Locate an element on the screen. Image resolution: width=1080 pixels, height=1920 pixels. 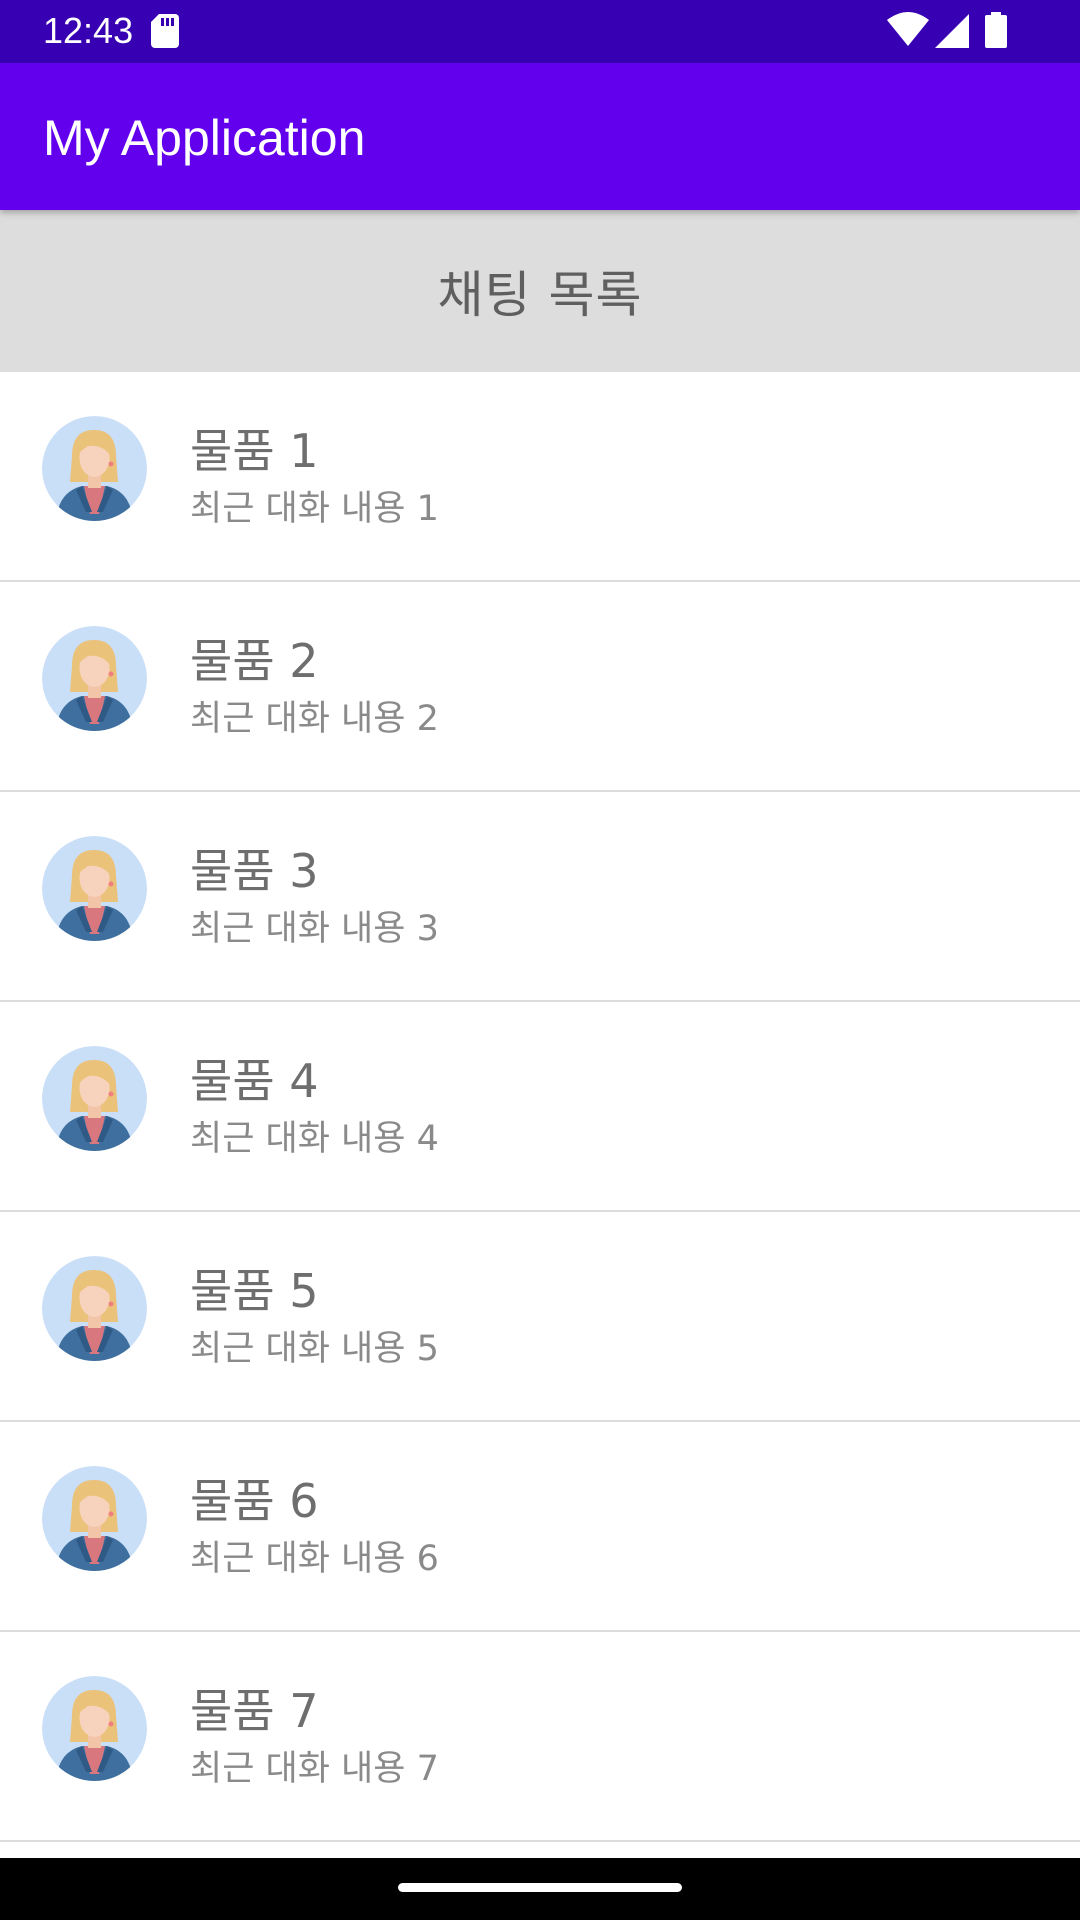
status-time: 12:43 is located at coordinates (88, 30).